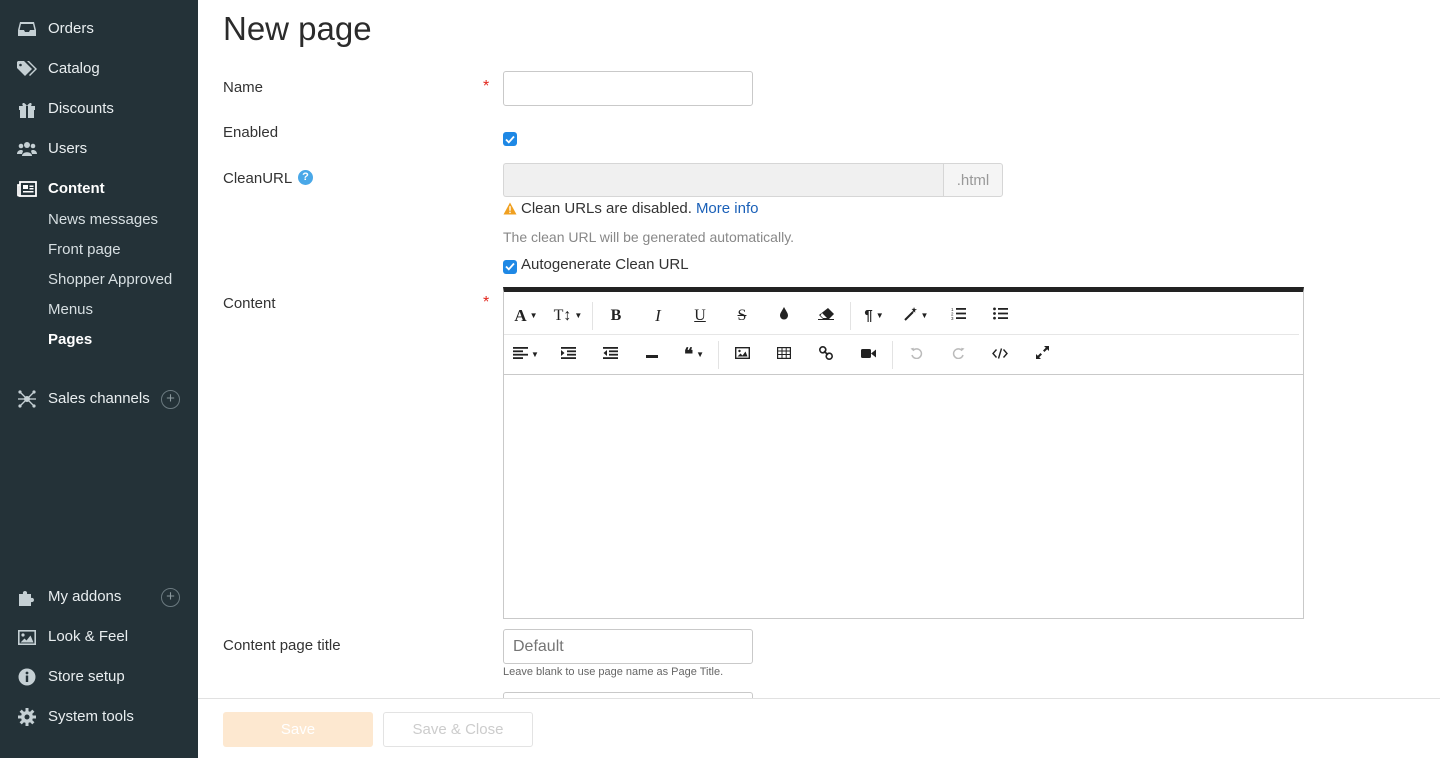 Image resolution: width=1440 pixels, height=758 pixels. What do you see at coordinates (510, 266) in the screenshot?
I see `autogenerate-checkbox` at bounding box center [510, 266].